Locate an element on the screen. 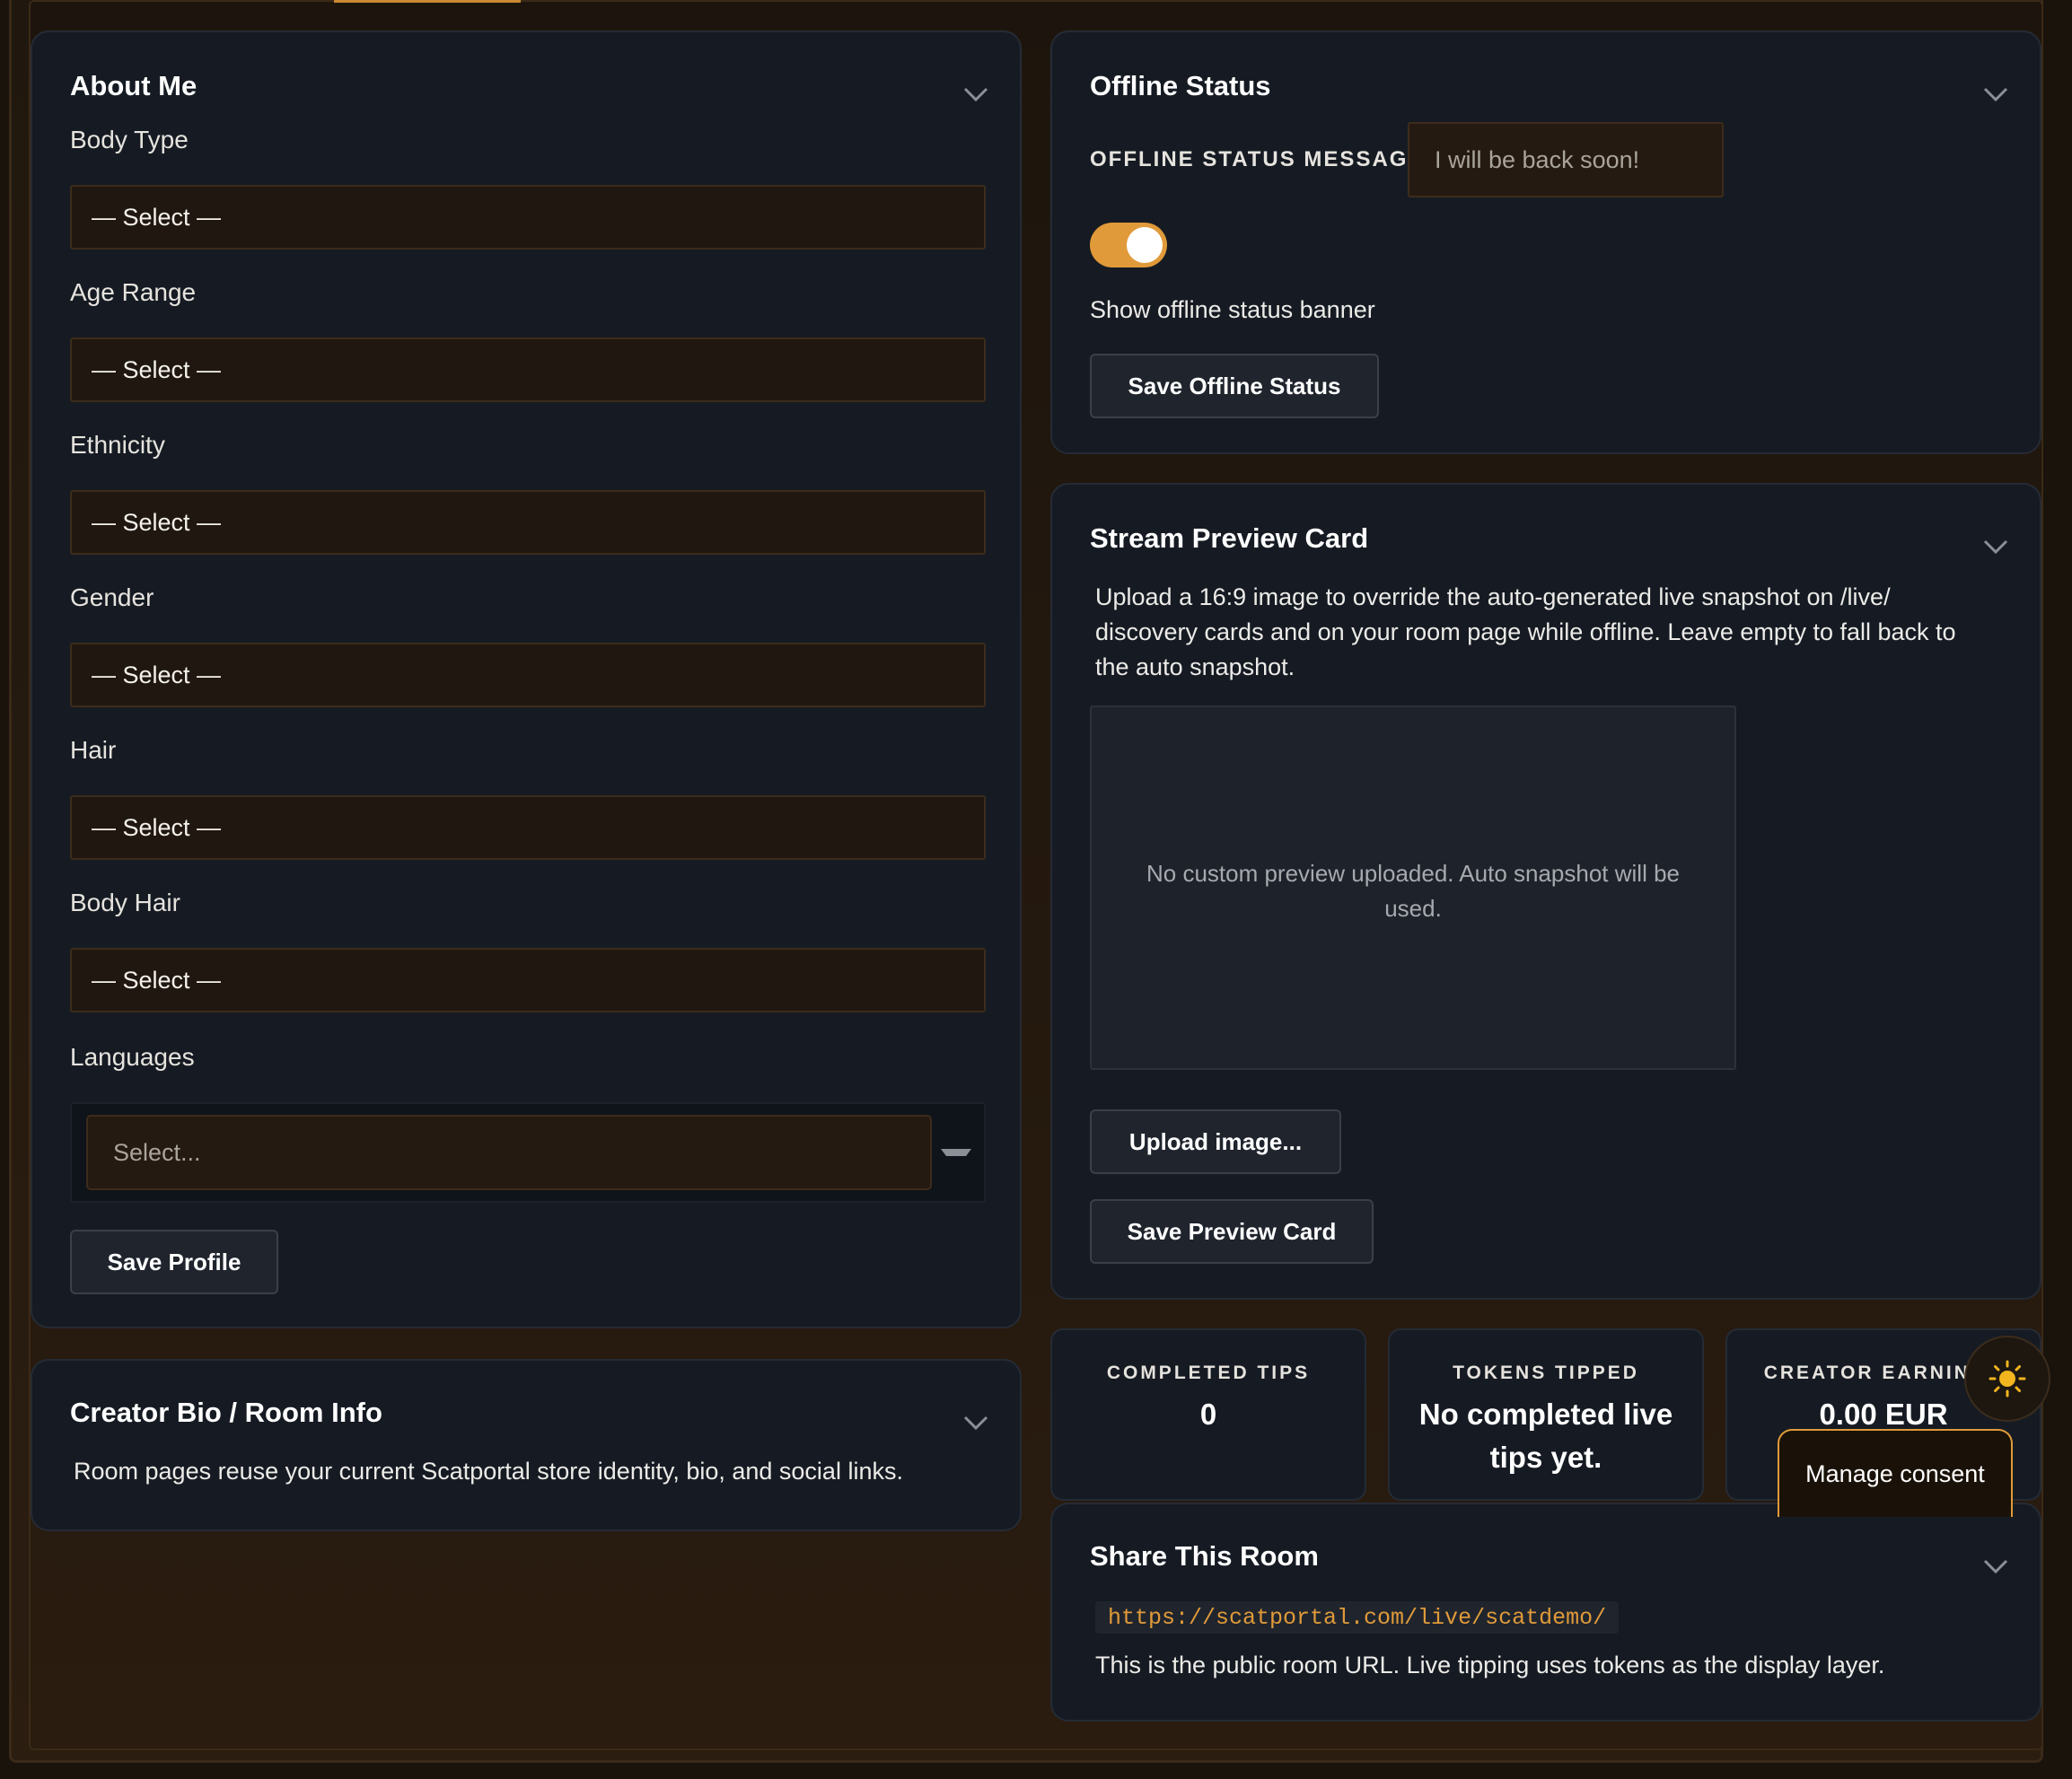  gender-label: Gender is located at coordinates (112, 597).